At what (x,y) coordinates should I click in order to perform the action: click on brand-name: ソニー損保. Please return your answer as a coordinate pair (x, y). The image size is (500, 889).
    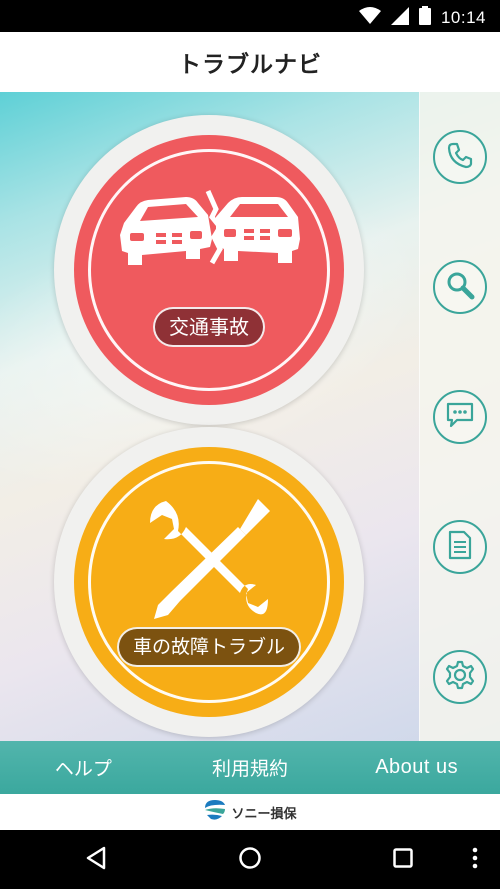
    Looking at the image, I should click on (264, 814).